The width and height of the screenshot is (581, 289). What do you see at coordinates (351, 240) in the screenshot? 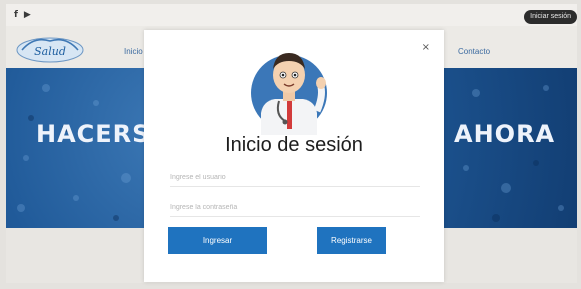
I see `register-button: Registrarse` at bounding box center [351, 240].